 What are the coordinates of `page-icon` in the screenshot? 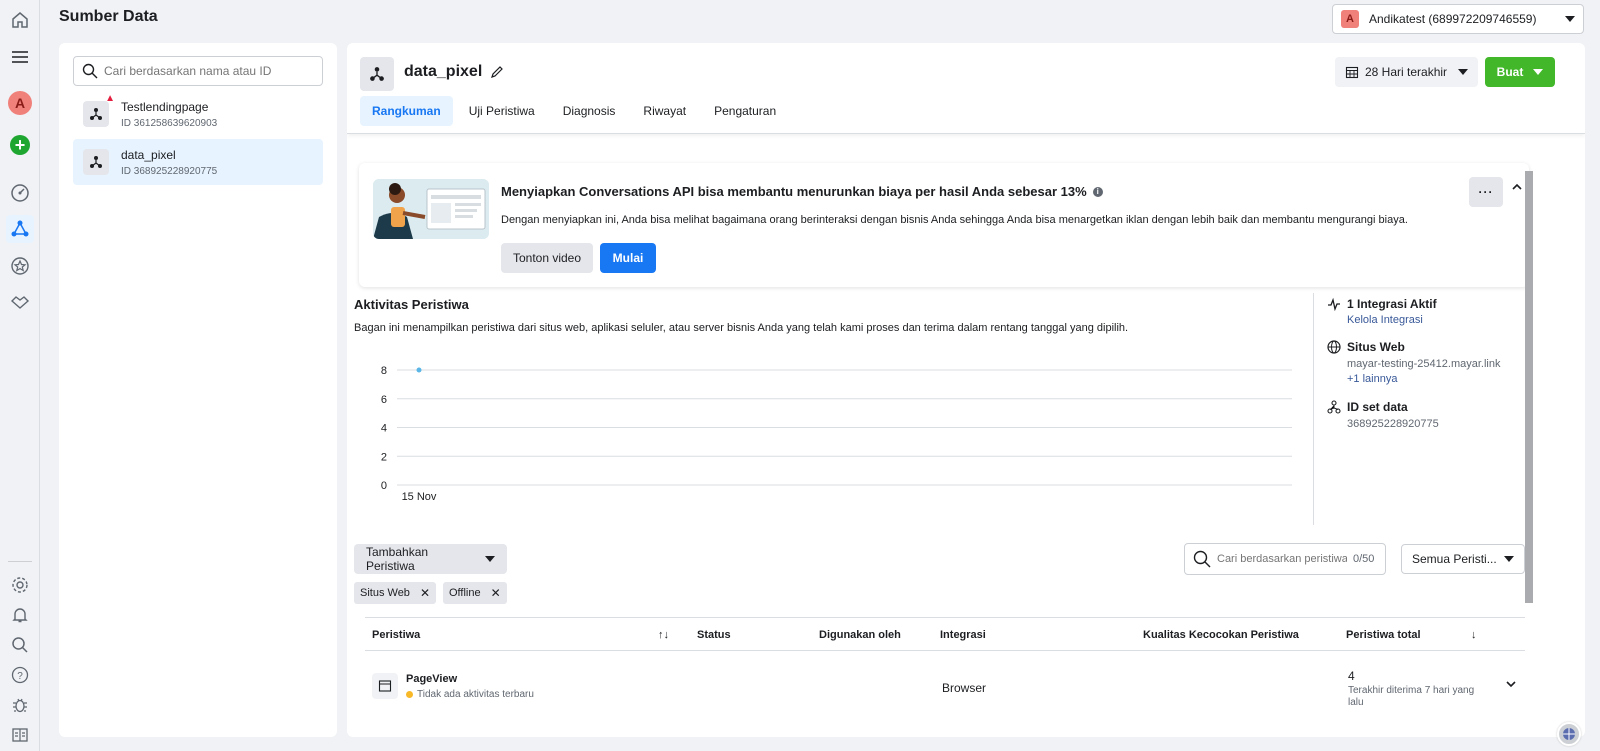 It's located at (385, 686).